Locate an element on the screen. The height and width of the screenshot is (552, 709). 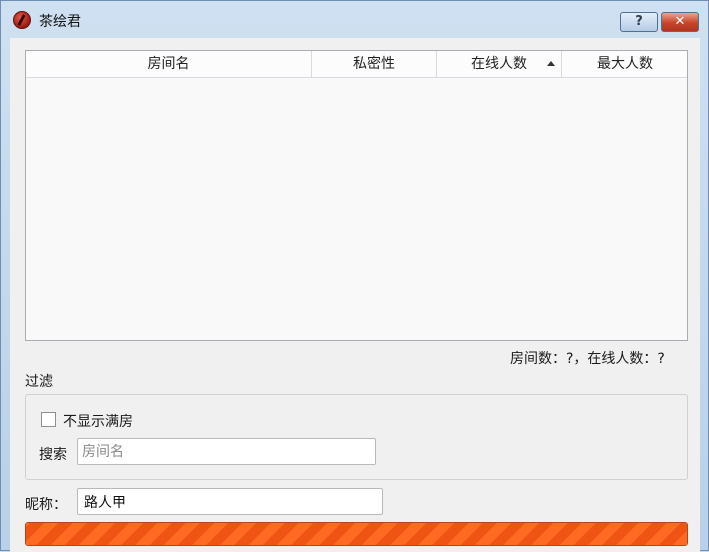
column-header-online-count: 在线人数 is located at coordinates (499, 64).